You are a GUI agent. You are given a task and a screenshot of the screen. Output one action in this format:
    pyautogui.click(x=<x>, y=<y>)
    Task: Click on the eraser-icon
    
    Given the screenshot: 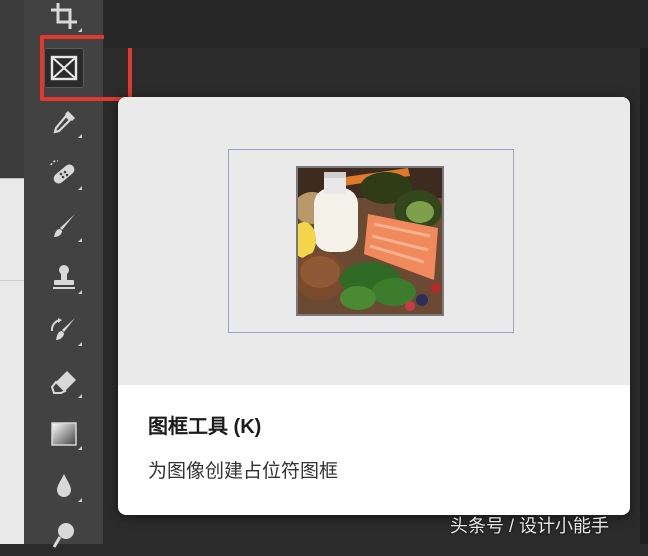 What is the action you would take?
    pyautogui.click(x=63, y=382)
    